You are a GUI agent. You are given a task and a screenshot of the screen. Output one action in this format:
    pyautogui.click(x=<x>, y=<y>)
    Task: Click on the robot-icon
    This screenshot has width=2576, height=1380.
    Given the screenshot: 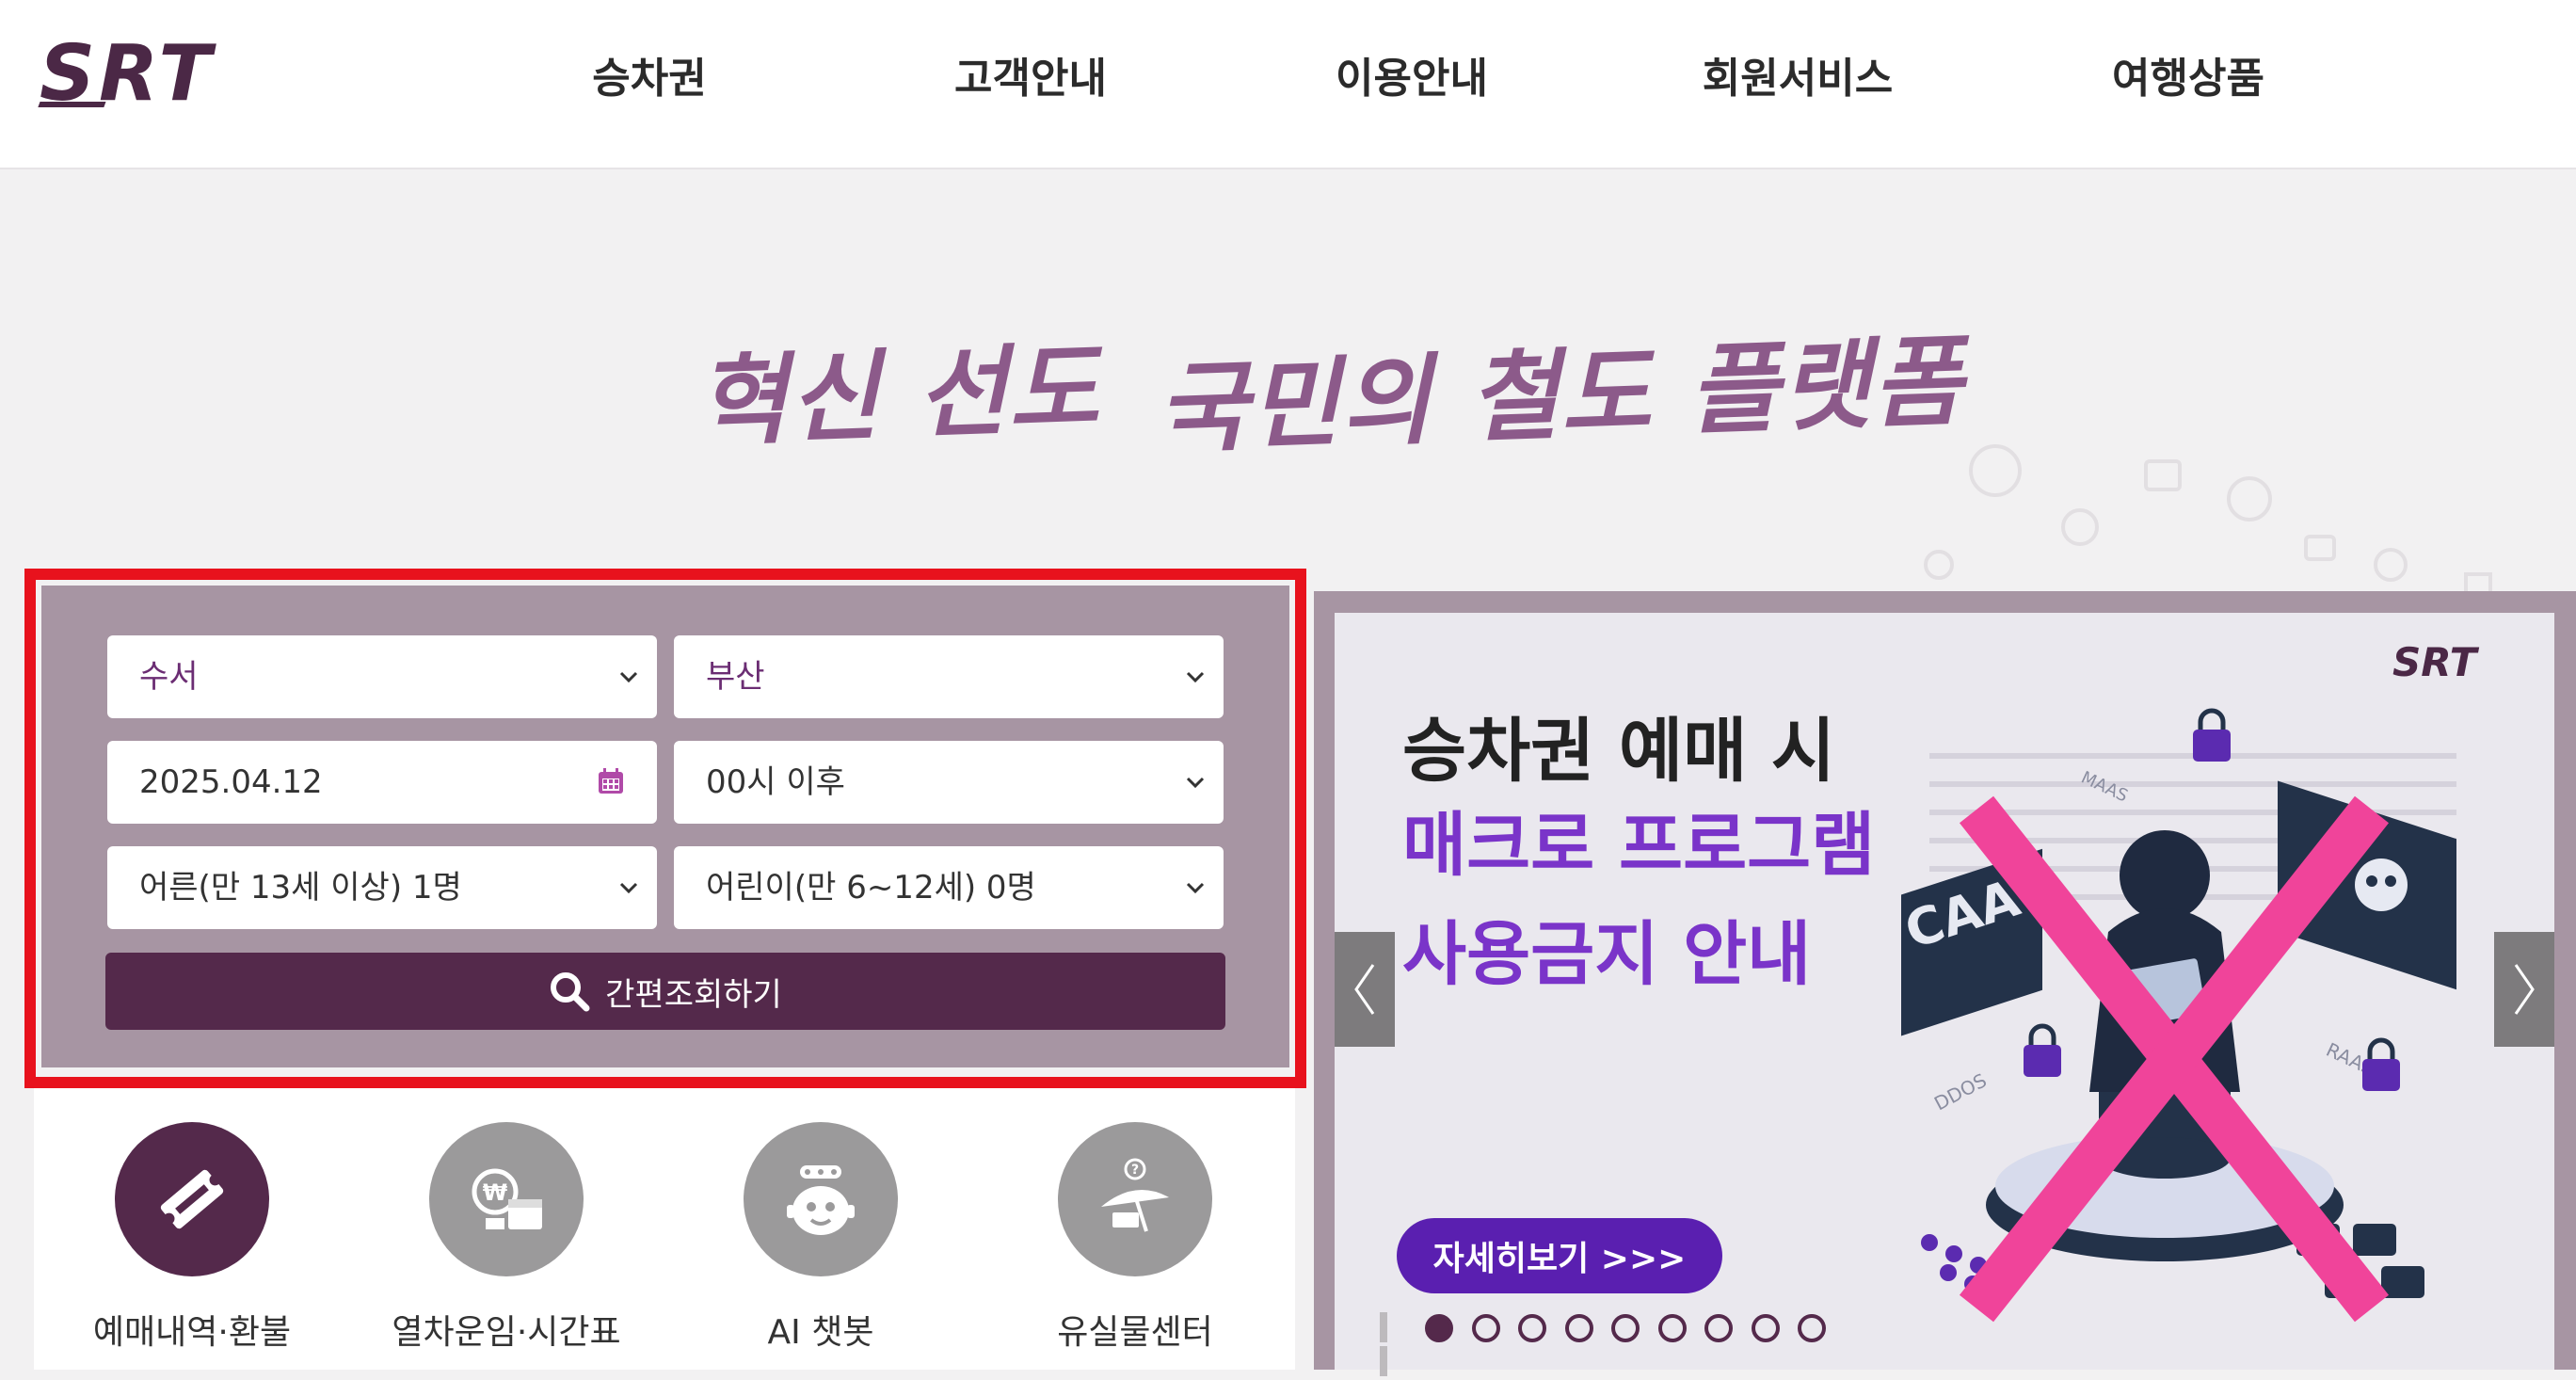 What is the action you would take?
    pyautogui.click(x=821, y=1200)
    